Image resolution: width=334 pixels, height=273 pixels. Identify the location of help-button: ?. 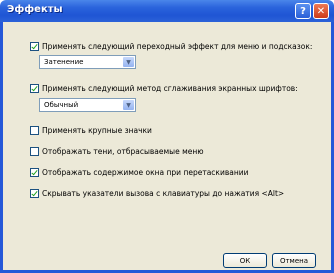
(303, 11).